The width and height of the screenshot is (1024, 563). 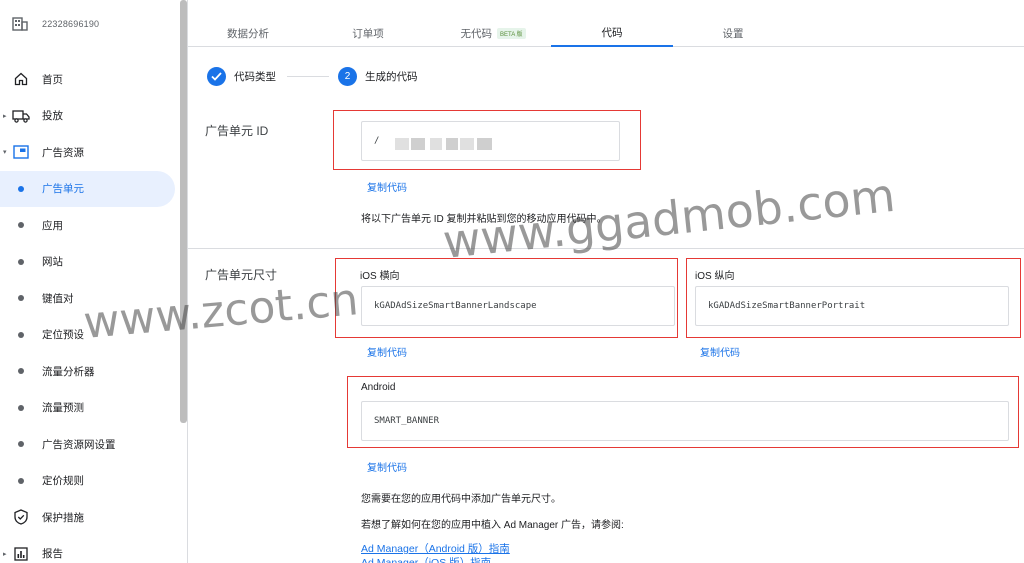 What do you see at coordinates (606, 248) in the screenshot?
I see `section-divider` at bounding box center [606, 248].